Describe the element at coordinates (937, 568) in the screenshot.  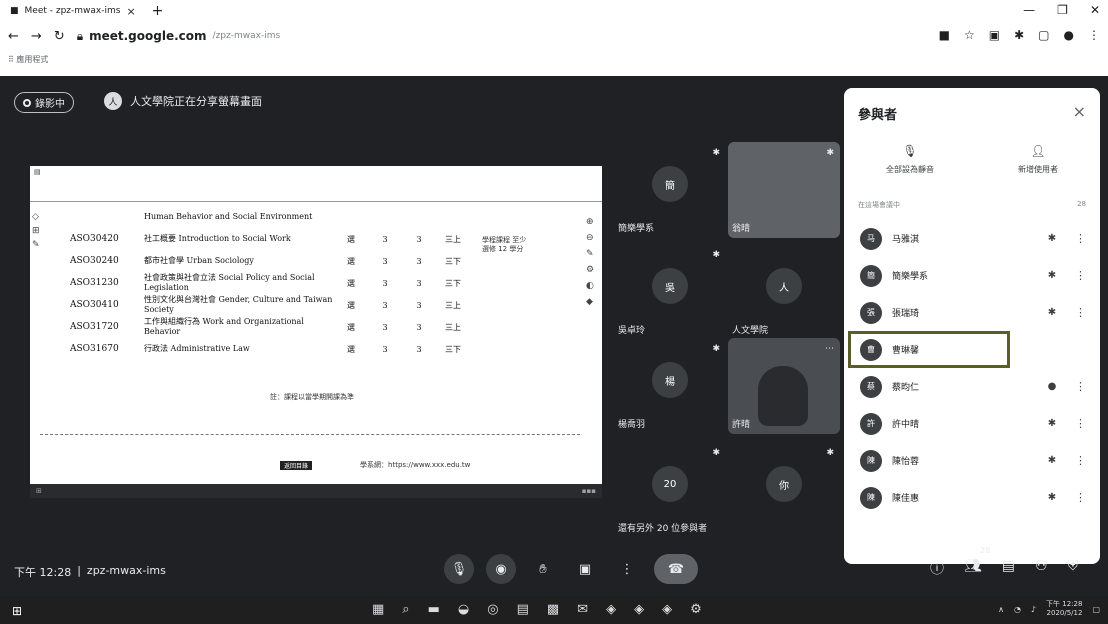
I see `meeting-details-icon: ⓘ` at that location.